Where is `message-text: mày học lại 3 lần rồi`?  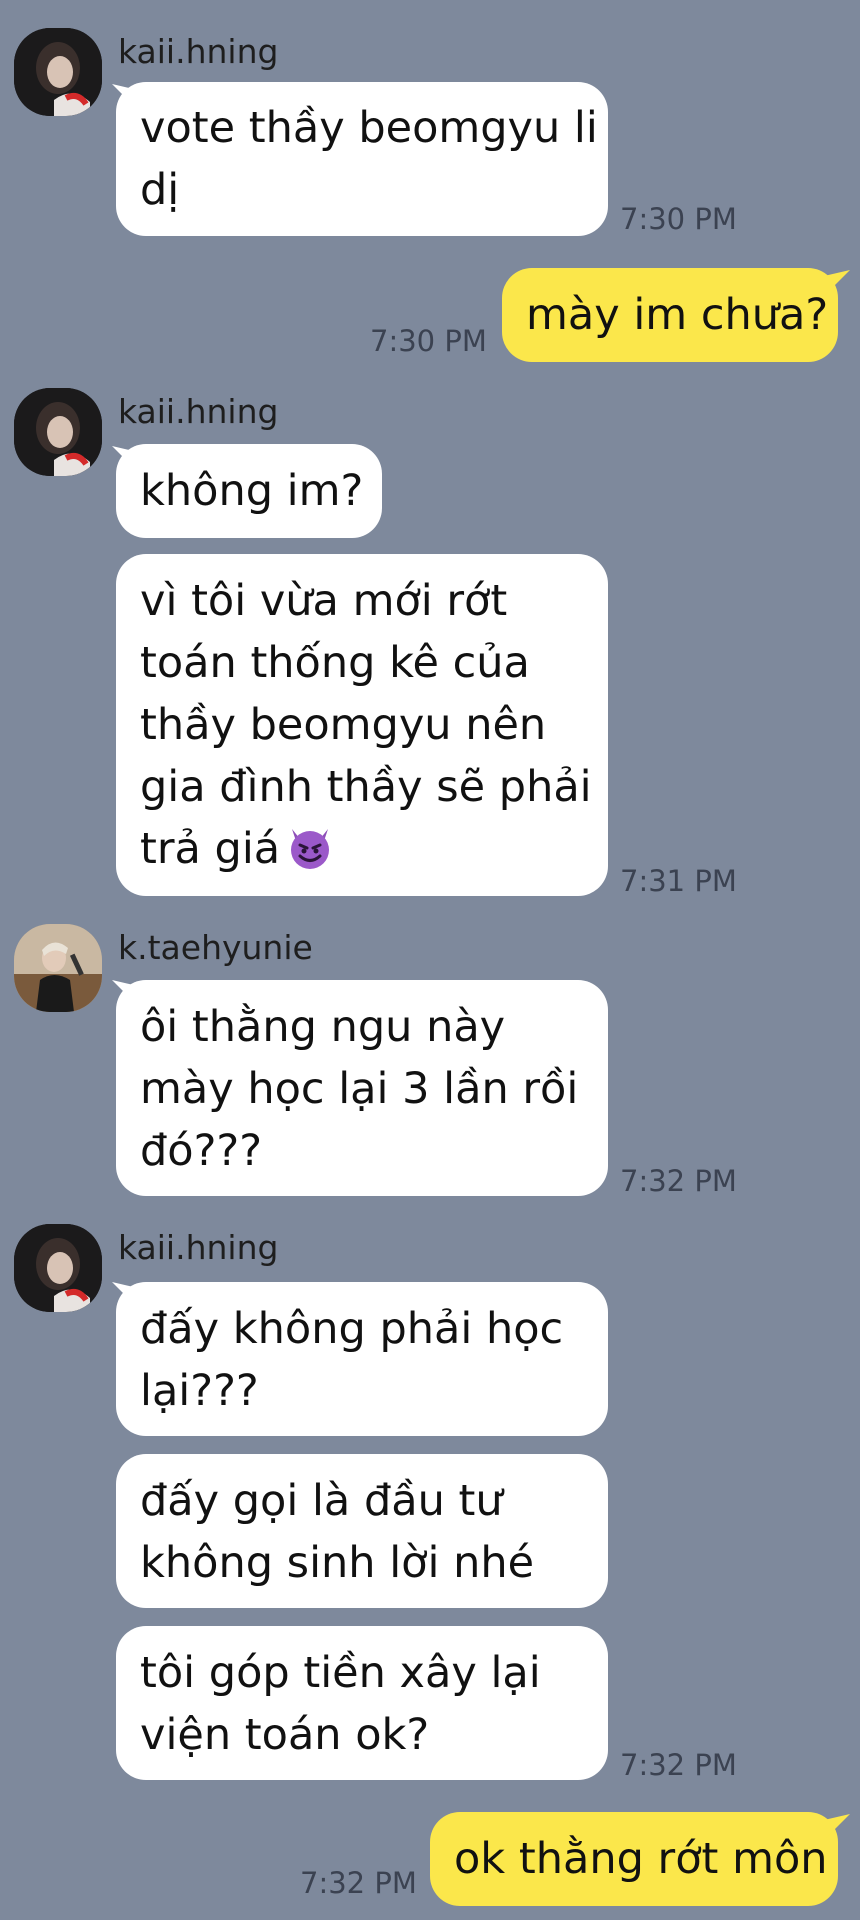 message-text: mày học lại 3 lần rồi is located at coordinates (359, 1089).